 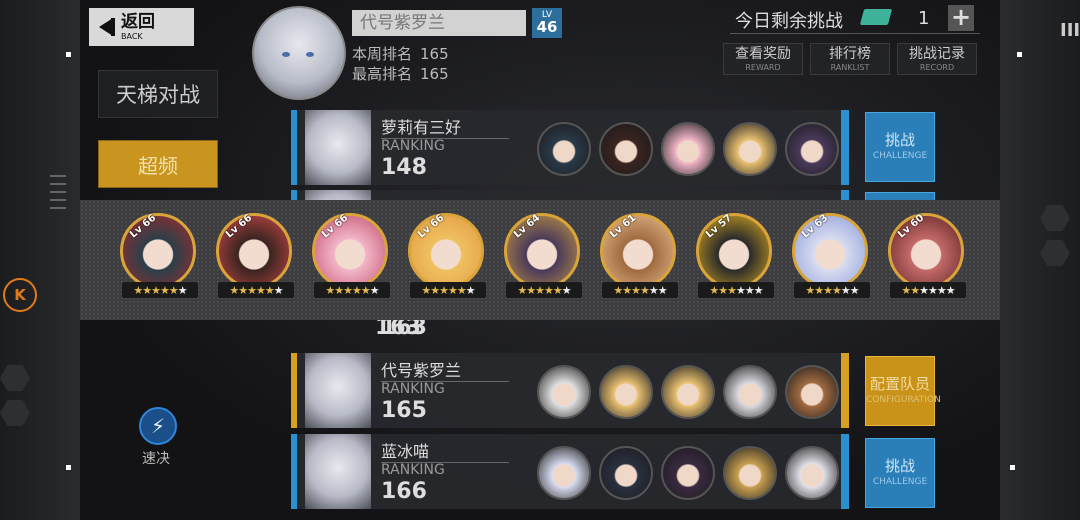 I want to click on remaining-challenges-label: 今日剩余挑战, so click(x=789, y=21).